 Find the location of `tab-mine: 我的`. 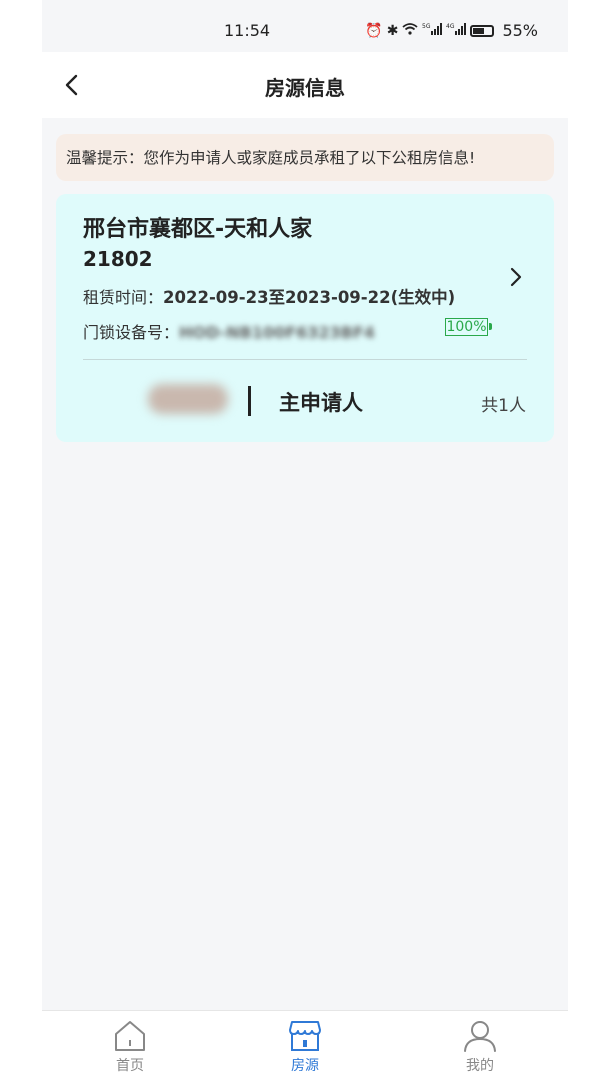

tab-mine: 我的 is located at coordinates (480, 1047).